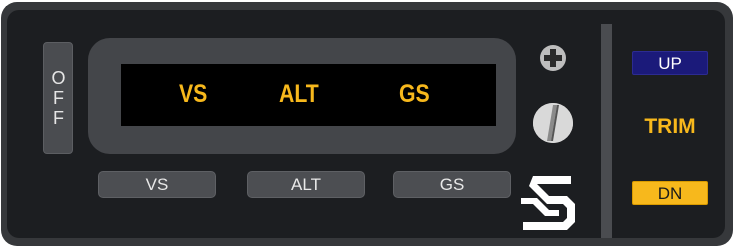  I want to click on annunciator-alt: ALT, so click(299, 94).